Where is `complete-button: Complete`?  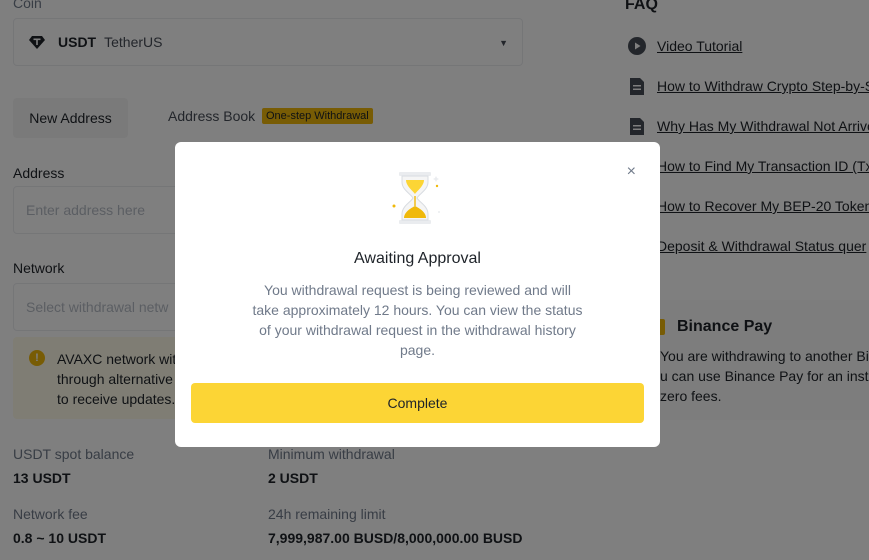 complete-button: Complete is located at coordinates (417, 403).